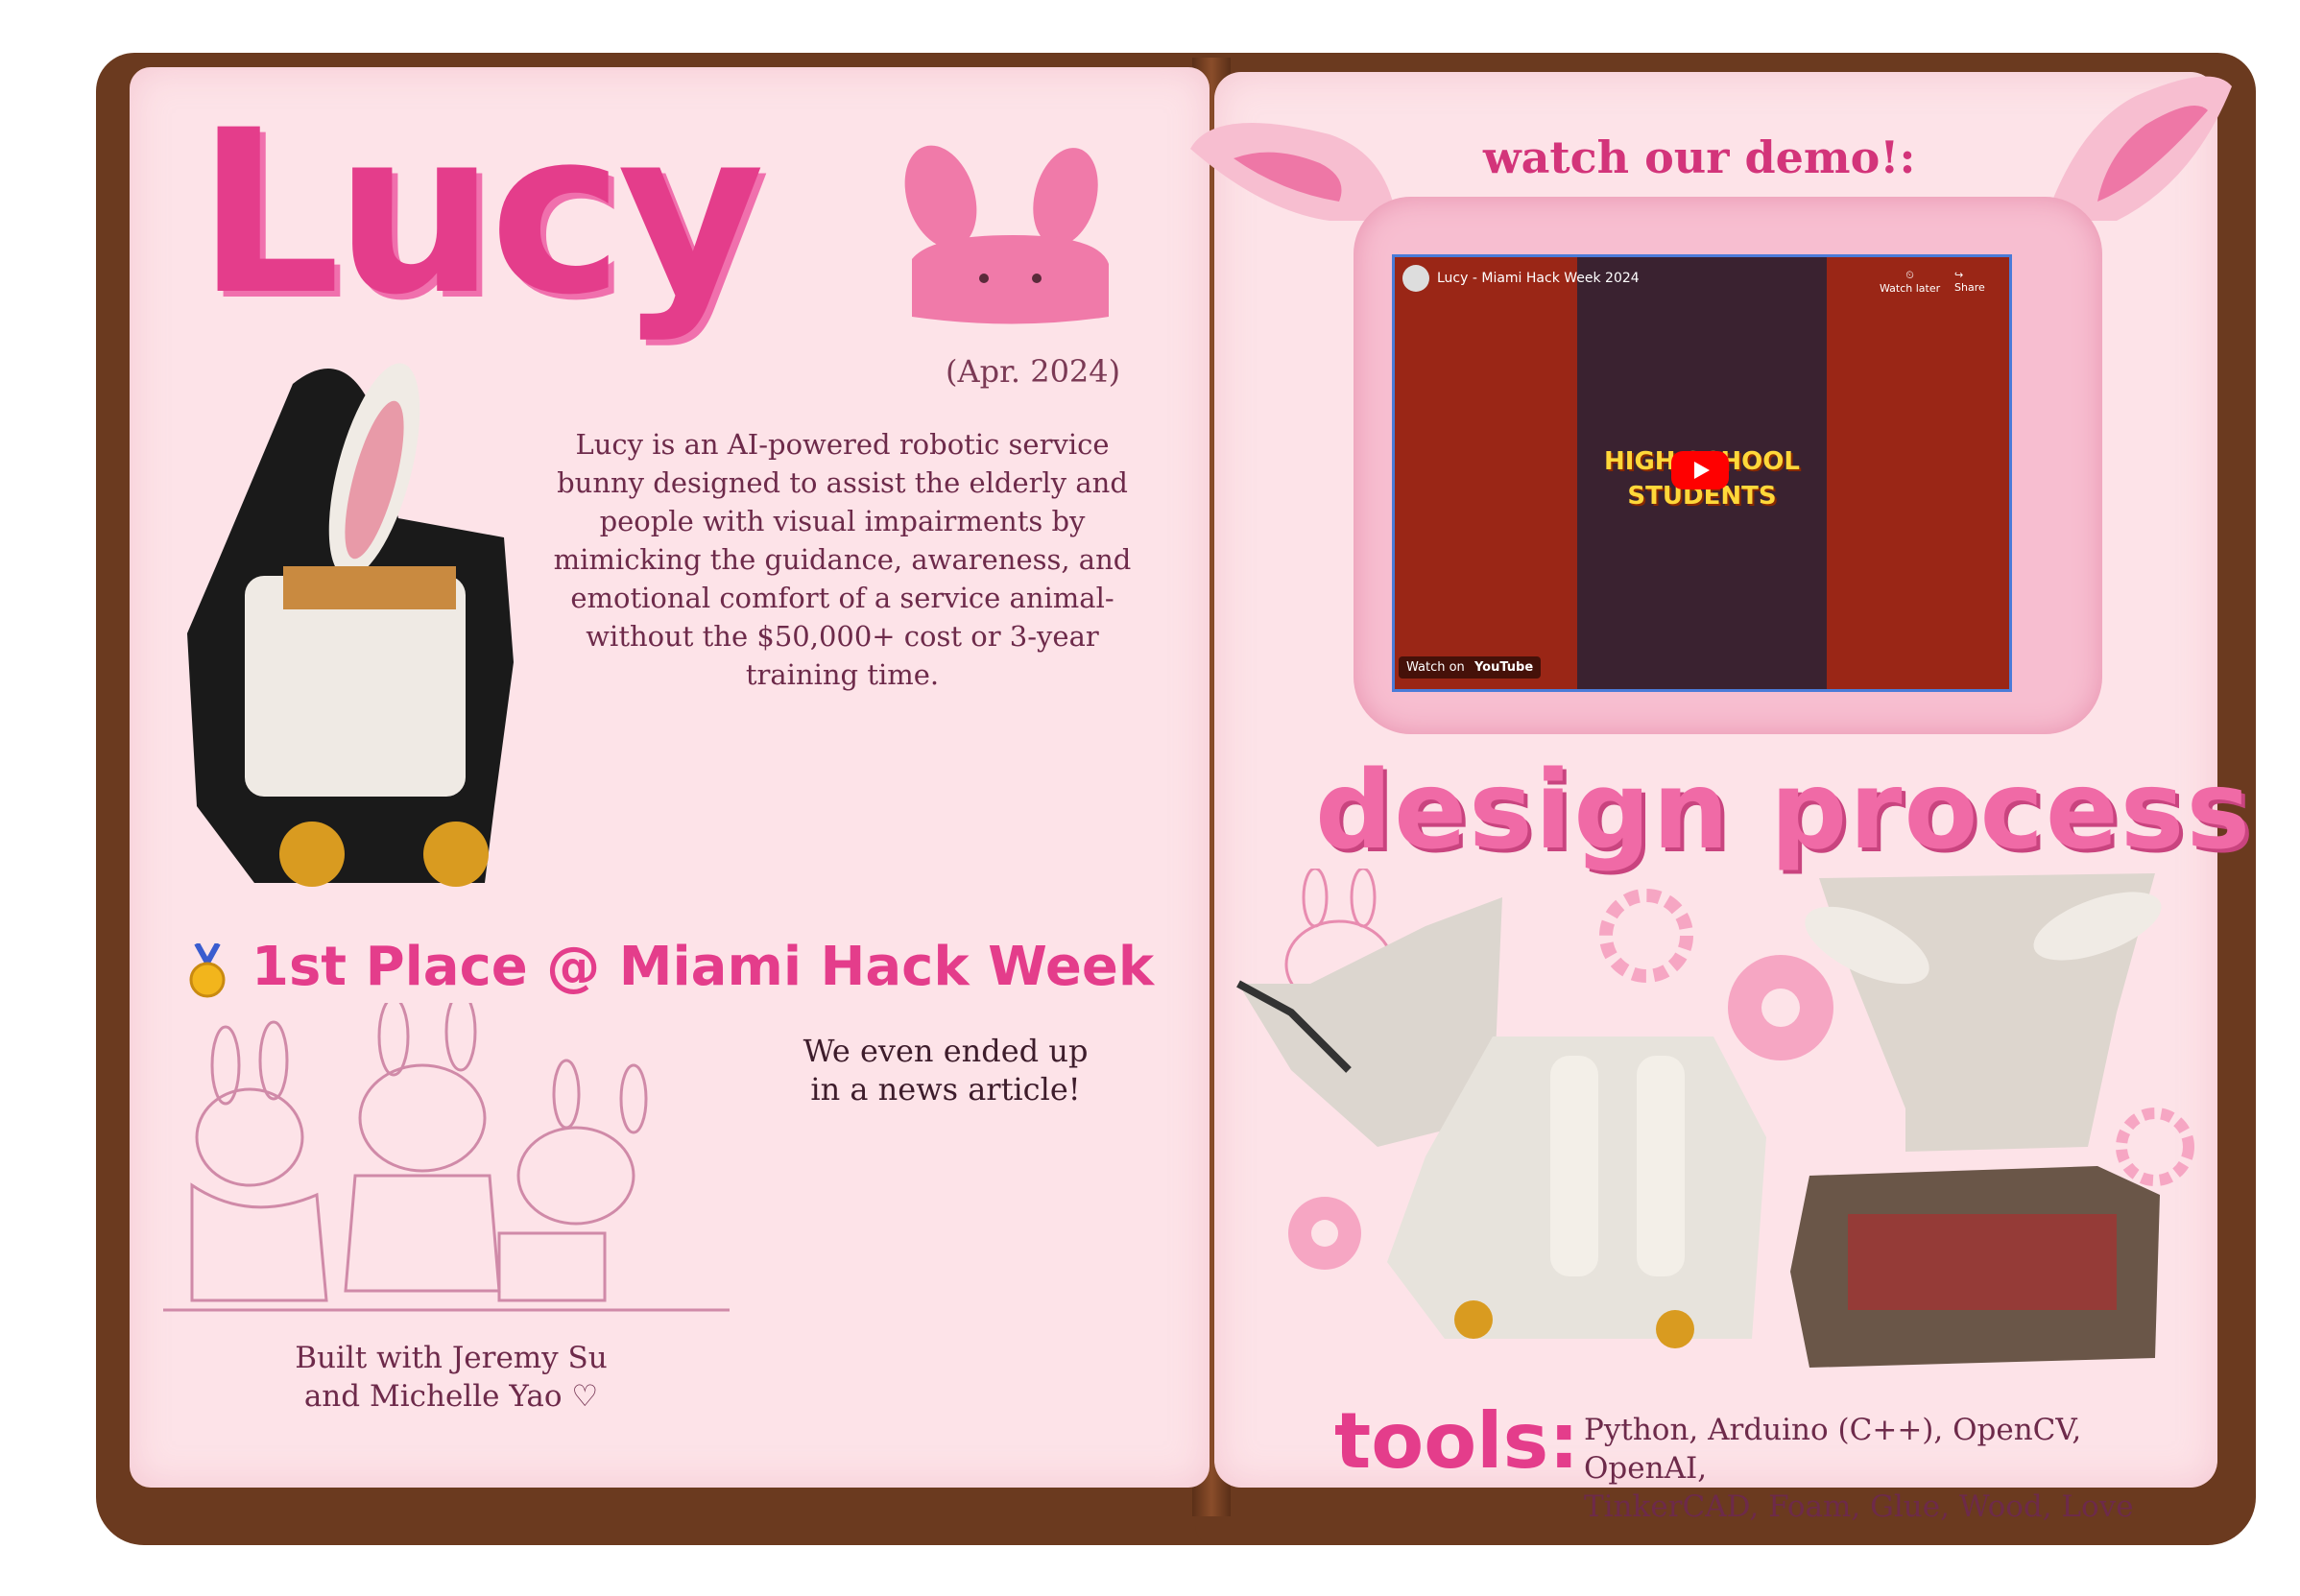 This screenshot has height=1596, width=2300. What do you see at coordinates (1910, 288) in the screenshot?
I see `watch-later-label: Watch later` at bounding box center [1910, 288].